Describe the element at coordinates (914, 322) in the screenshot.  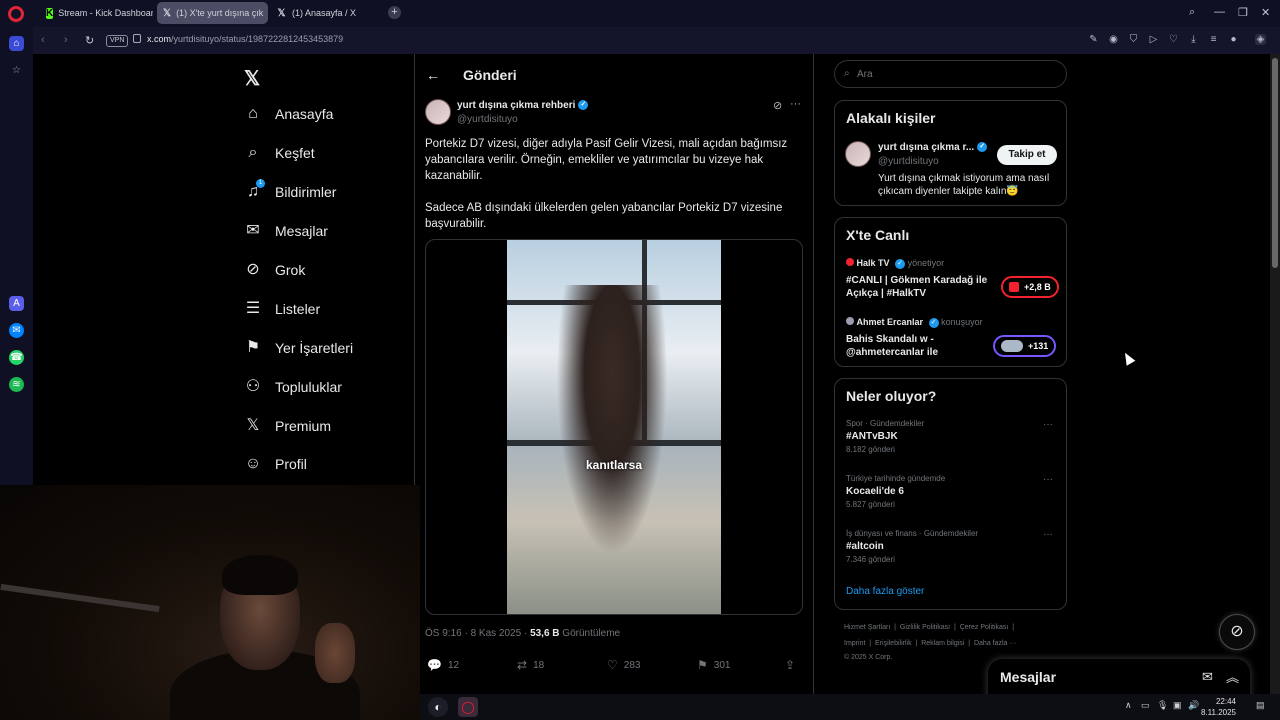
I see `live-host: Ahmet Ercanlar ✓ konuşuyor` at that location.